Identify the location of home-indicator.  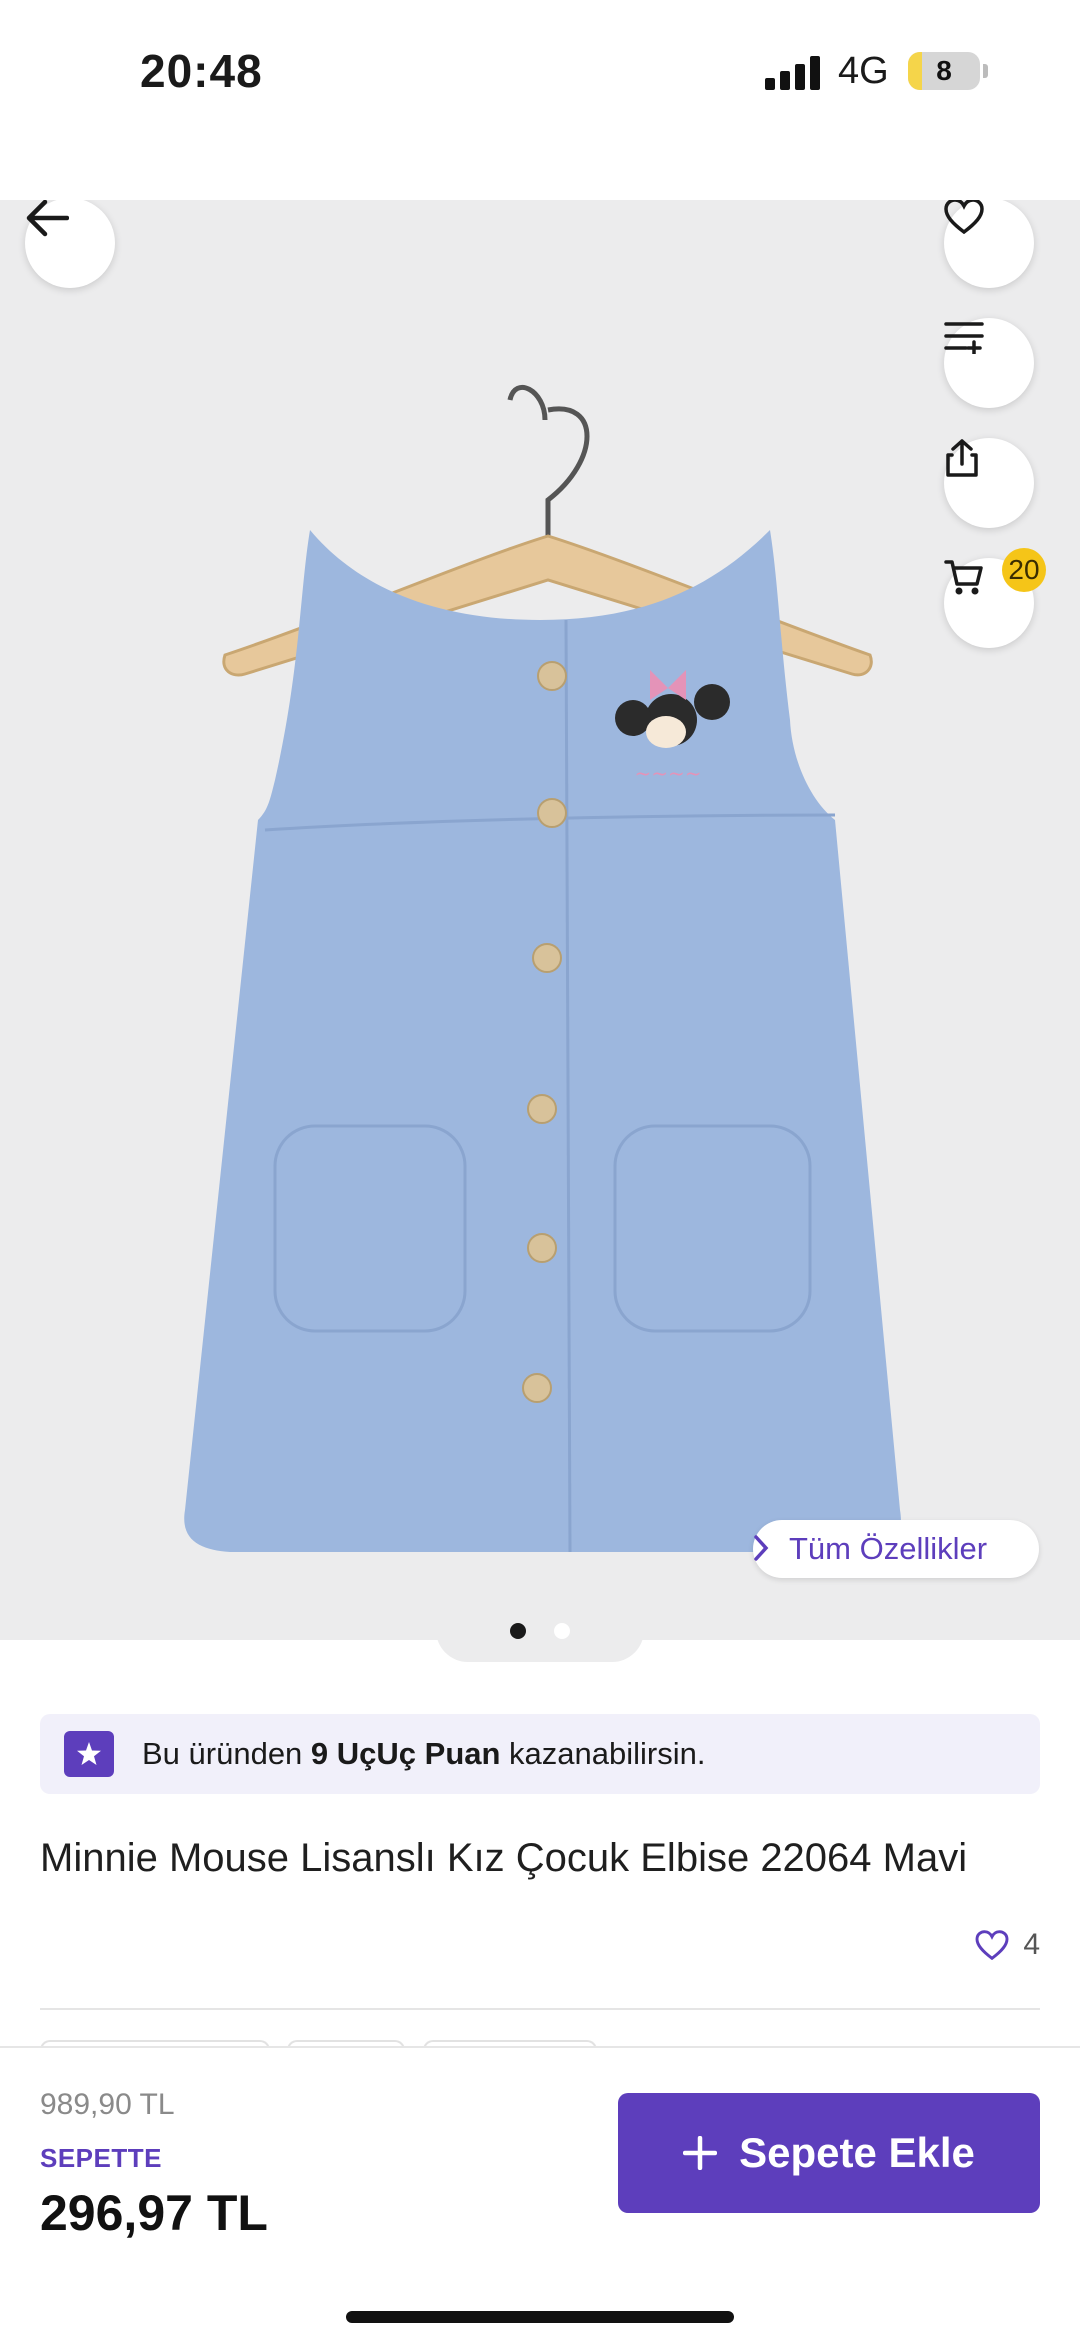
(540, 2317).